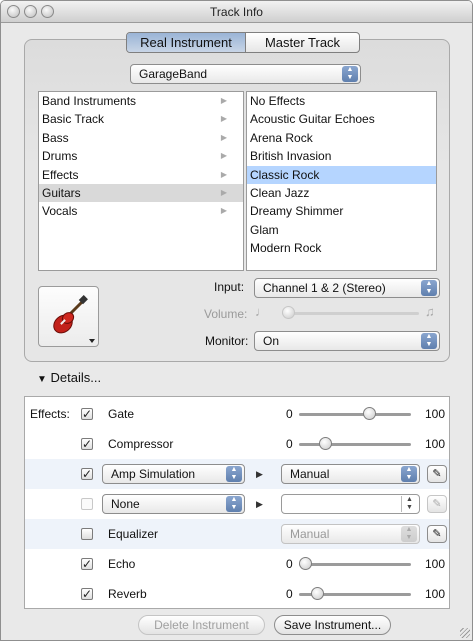 This screenshot has width=473, height=641. What do you see at coordinates (89, 101) in the screenshot?
I see `category-label: Band Instruments` at bounding box center [89, 101].